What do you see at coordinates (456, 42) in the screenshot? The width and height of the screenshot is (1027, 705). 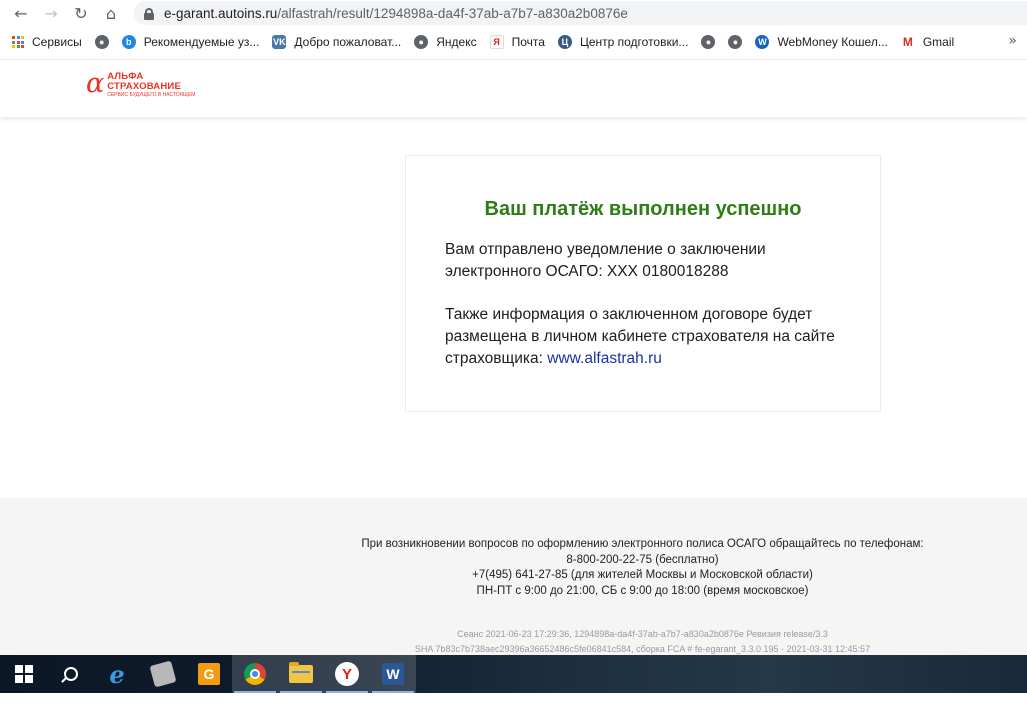 I see `bookmark-label: Яндекс` at bounding box center [456, 42].